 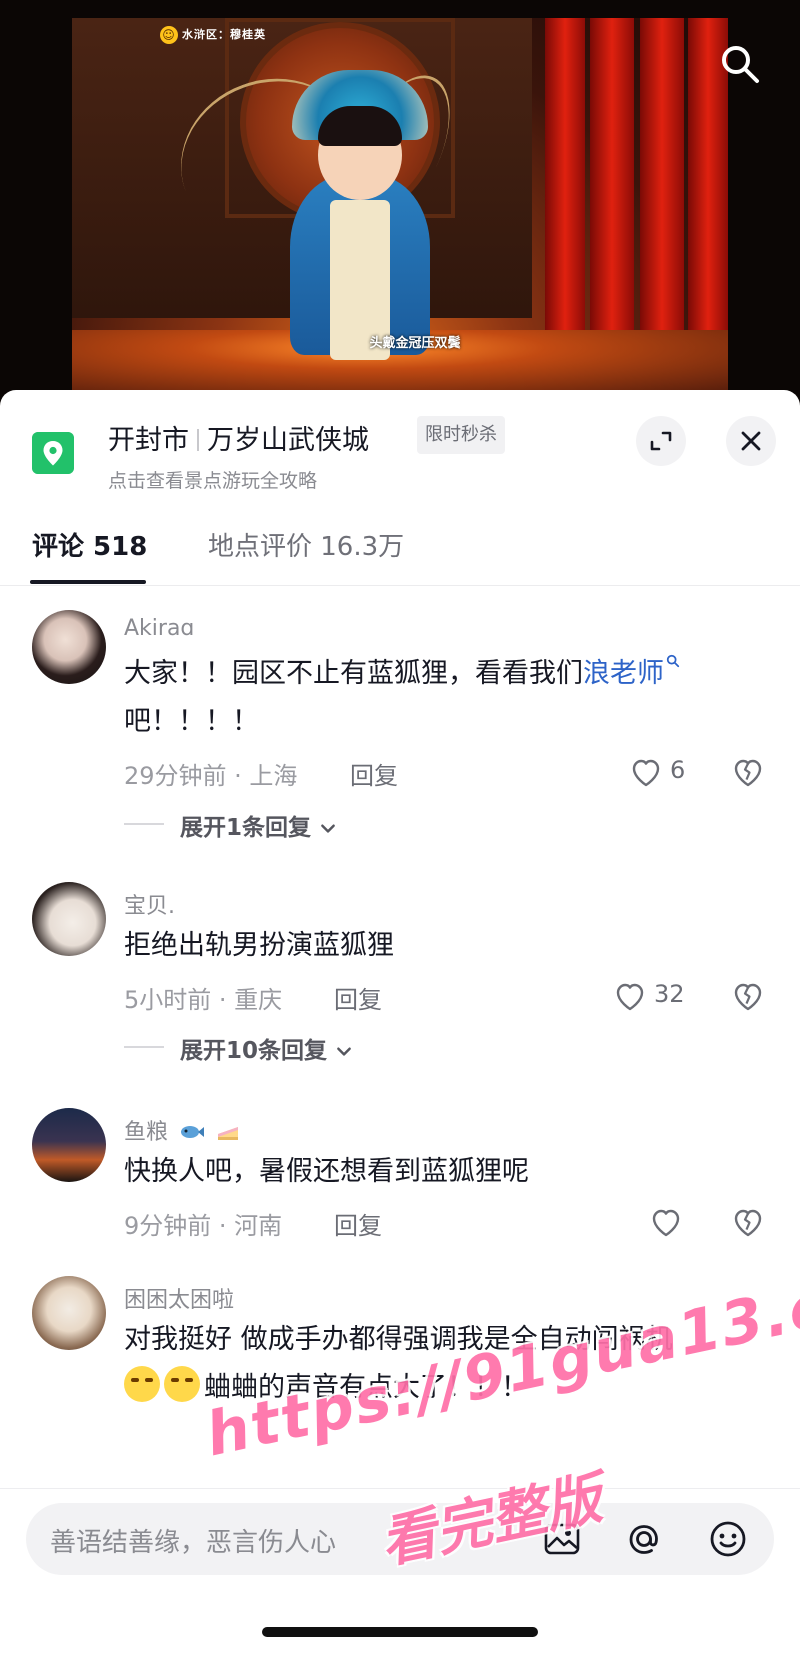 I want to click on like-count: 6, so click(x=678, y=770).